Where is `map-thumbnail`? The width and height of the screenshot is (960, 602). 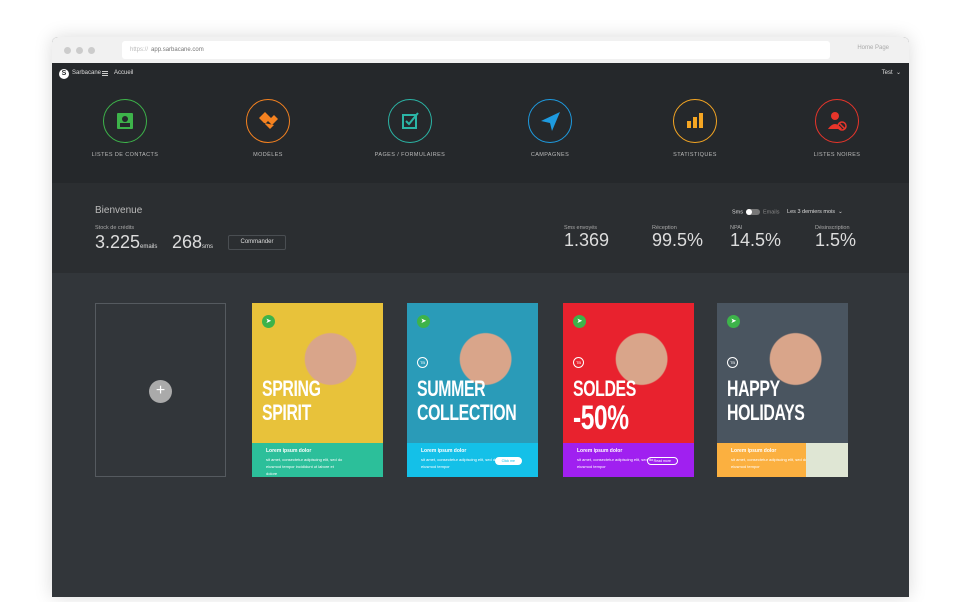
map-thumbnail is located at coordinates (827, 460).